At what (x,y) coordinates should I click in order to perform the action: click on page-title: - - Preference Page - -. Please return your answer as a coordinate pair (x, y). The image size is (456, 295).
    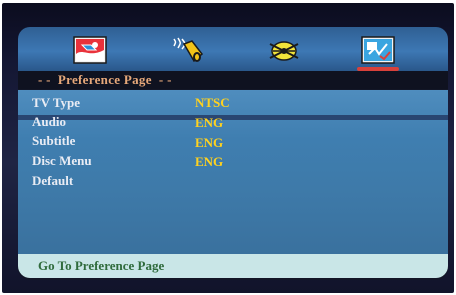
    Looking at the image, I should click on (105, 79).